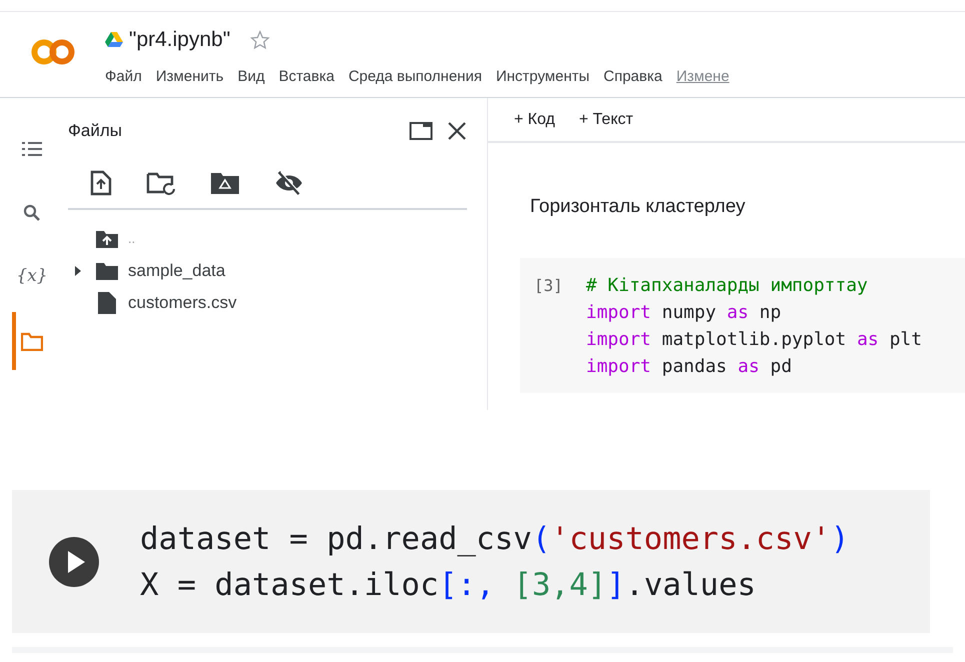 The width and height of the screenshot is (965, 662). What do you see at coordinates (179, 40) in the screenshot?
I see `notebook-title: "pr4.ipynb"` at bounding box center [179, 40].